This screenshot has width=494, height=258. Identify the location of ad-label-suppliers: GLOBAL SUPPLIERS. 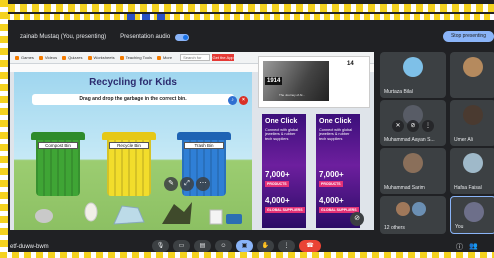
(285, 210).